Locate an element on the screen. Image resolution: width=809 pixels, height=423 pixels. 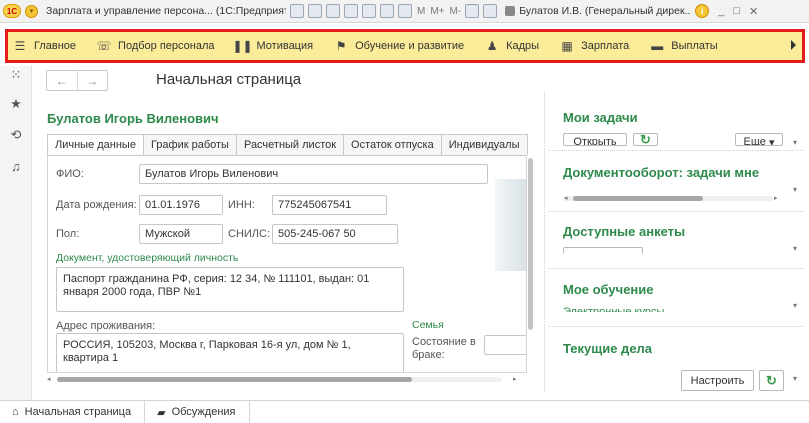
memory-minus-button: M- is located at coordinates (456, 11).